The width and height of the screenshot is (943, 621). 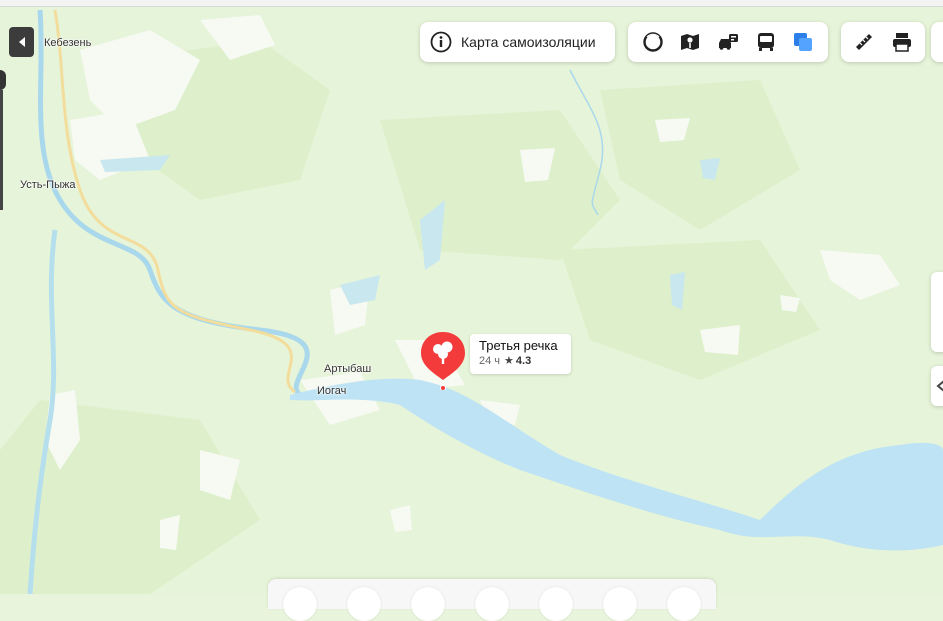 I want to click on poi-marker, so click(x=443, y=360).